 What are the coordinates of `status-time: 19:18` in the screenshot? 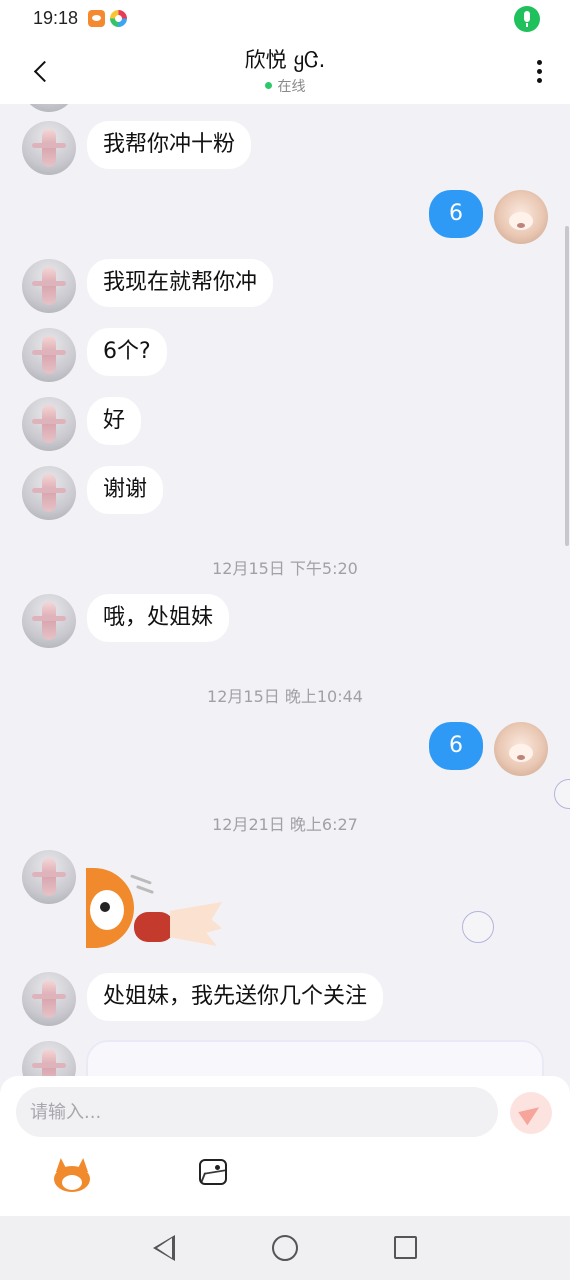 It's located at (56, 18).